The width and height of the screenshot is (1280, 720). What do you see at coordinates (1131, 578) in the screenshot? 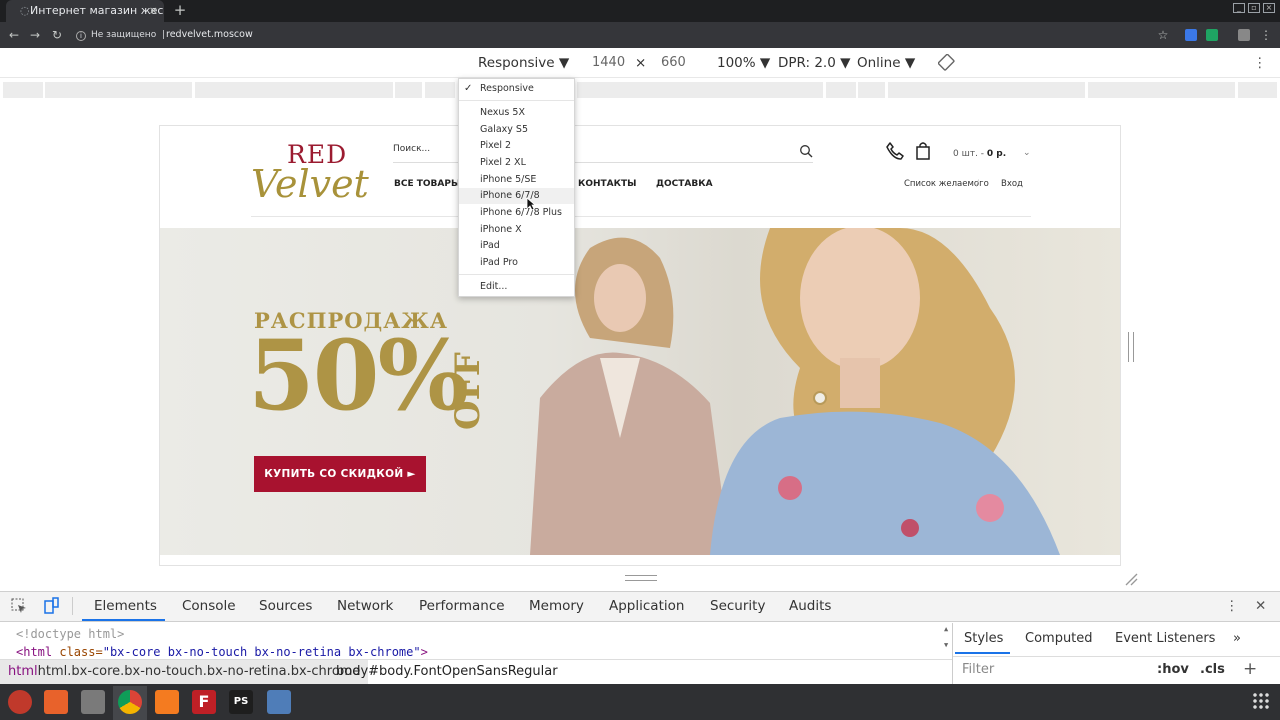
I see `resize-corner-icon` at bounding box center [1131, 578].